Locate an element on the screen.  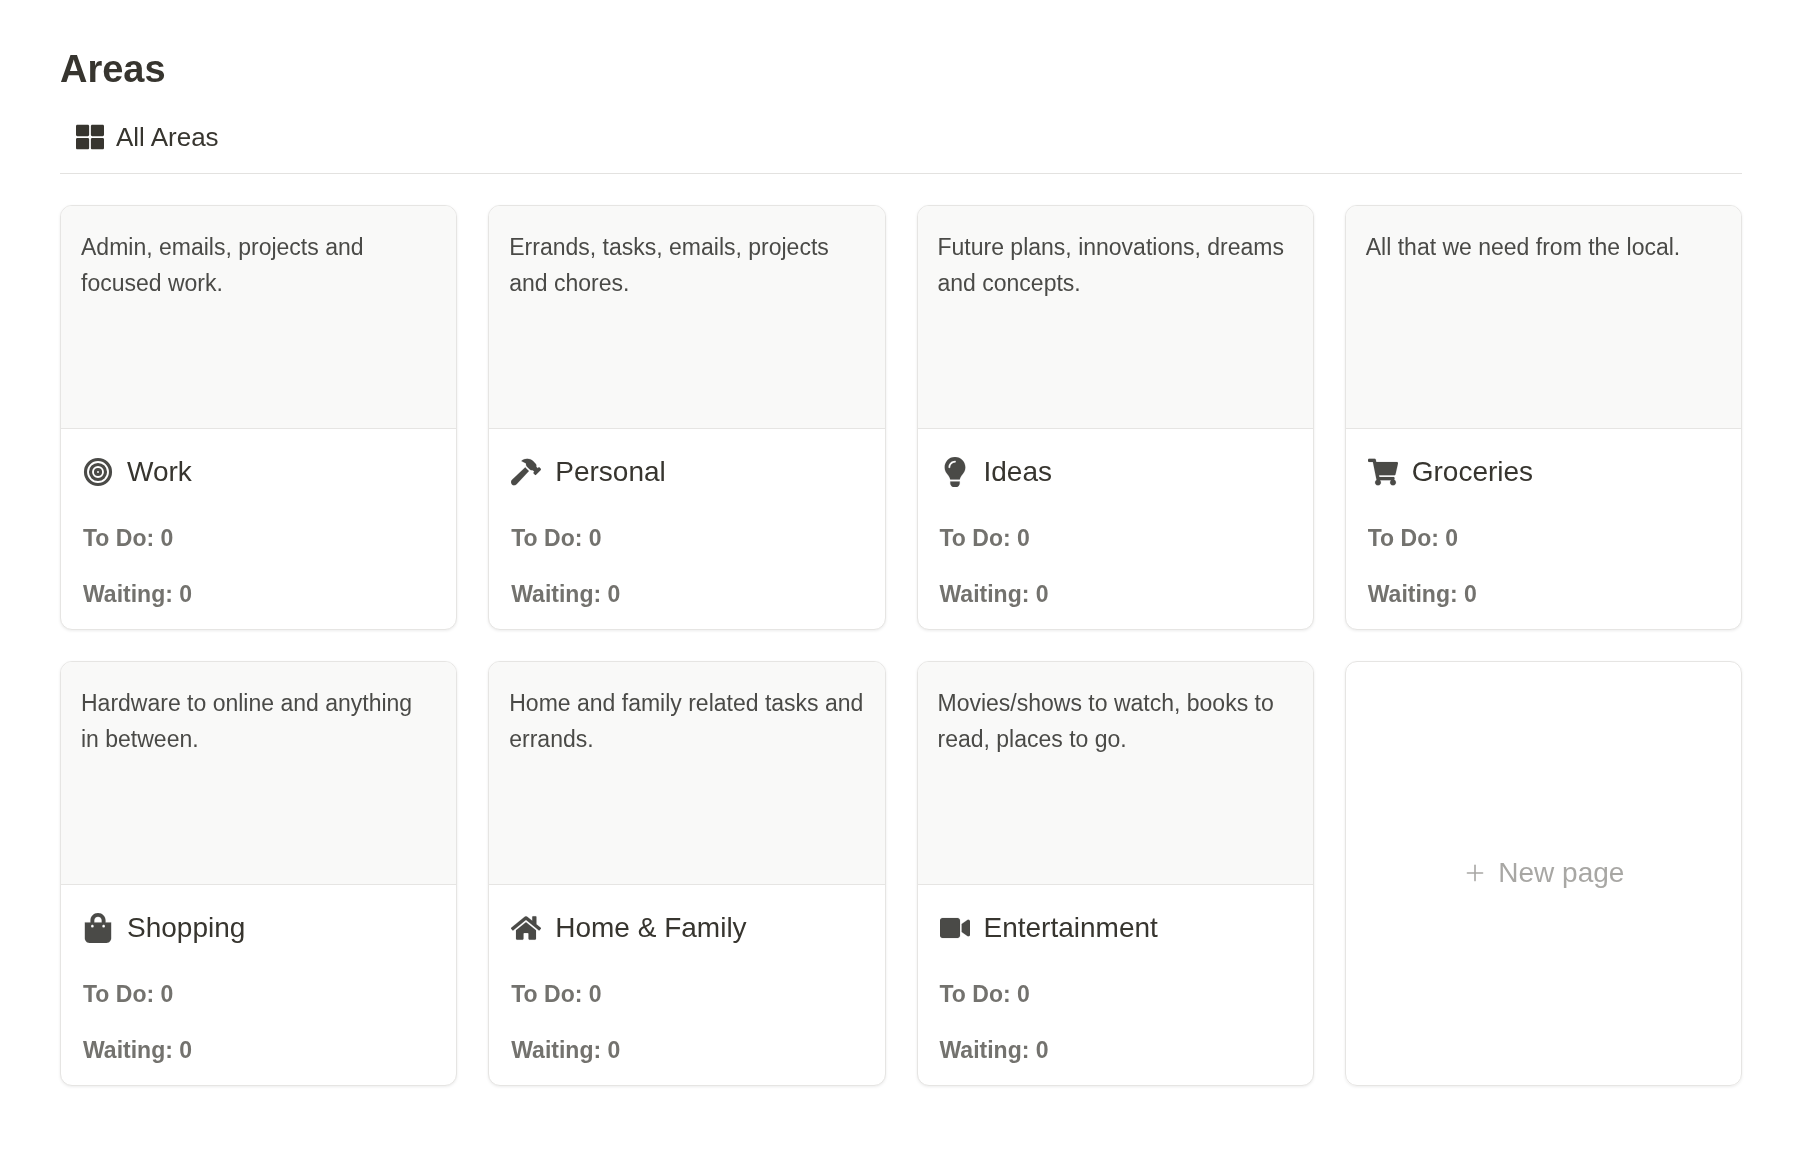
card-title: Shopping is located at coordinates (186, 927).